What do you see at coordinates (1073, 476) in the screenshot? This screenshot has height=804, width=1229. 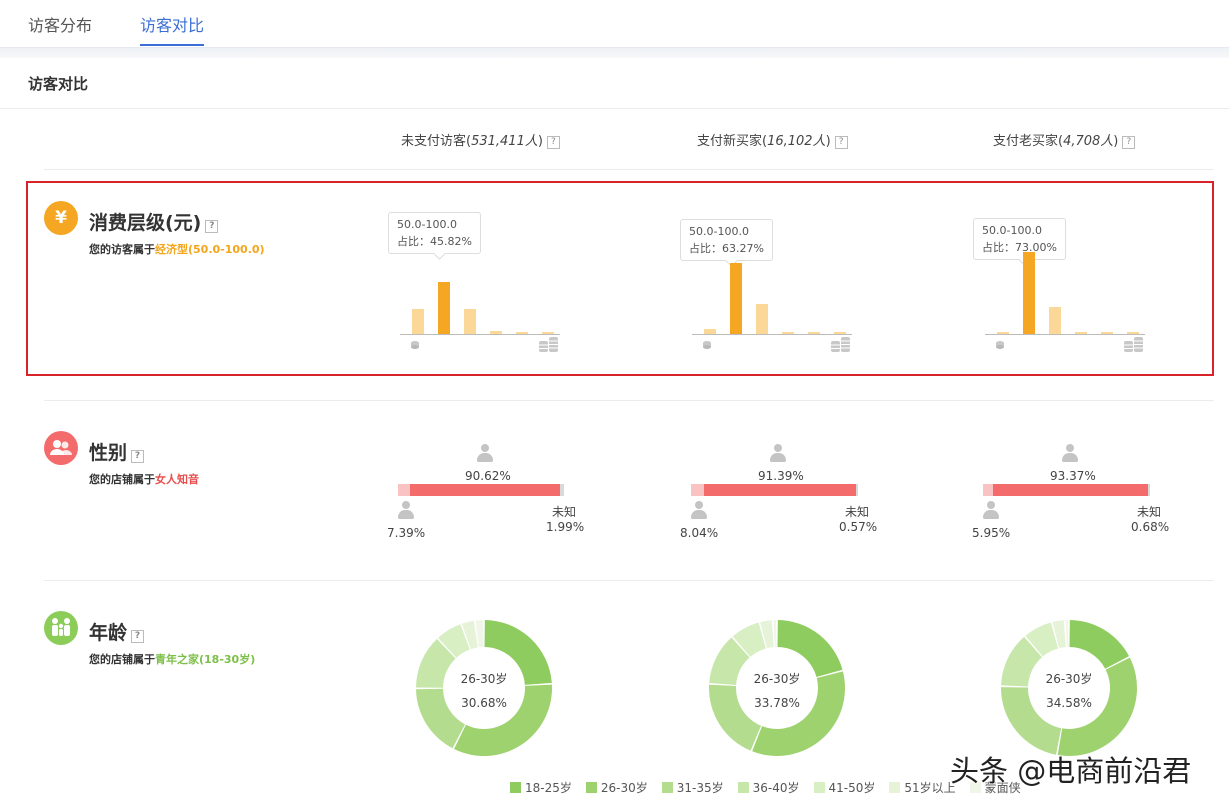 I see `female-percent: 93.37%` at bounding box center [1073, 476].